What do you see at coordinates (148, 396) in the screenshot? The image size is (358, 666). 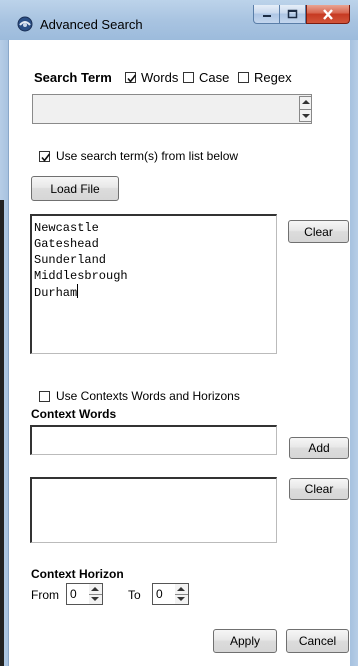 I see `use-context-label: Use Contexts Words and Horizons` at bounding box center [148, 396].